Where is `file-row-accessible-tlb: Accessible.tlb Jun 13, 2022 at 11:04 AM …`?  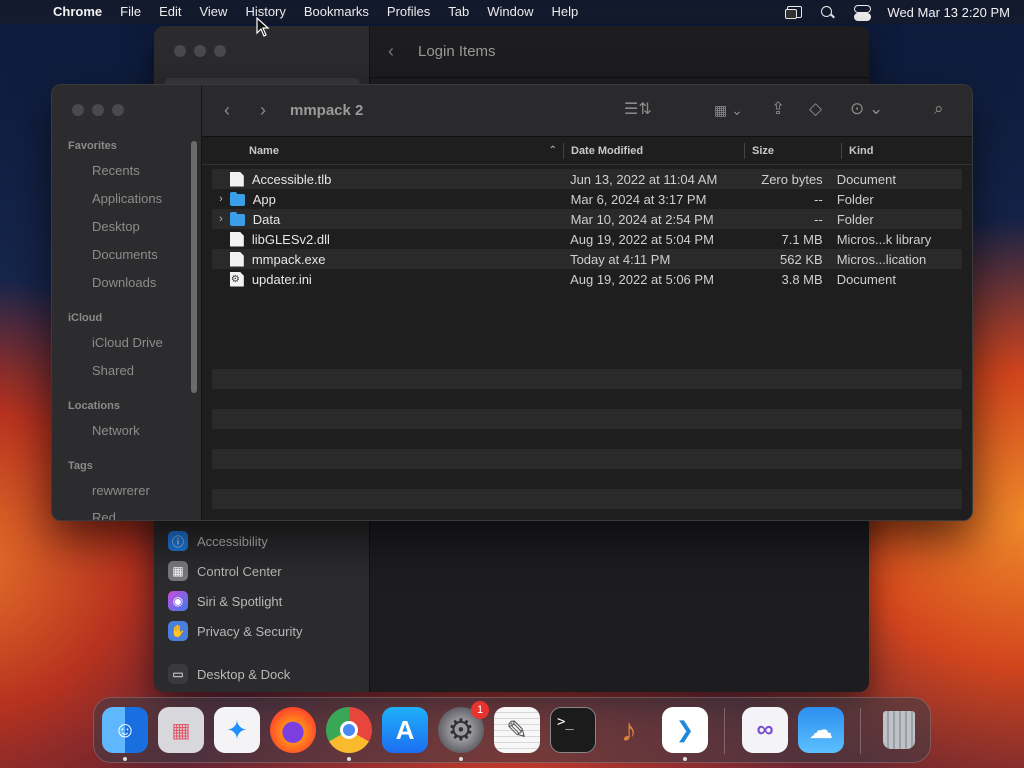 file-row-accessible-tlb: Accessible.tlb Jun 13, 2022 at 11:04 AM … is located at coordinates (587, 179).